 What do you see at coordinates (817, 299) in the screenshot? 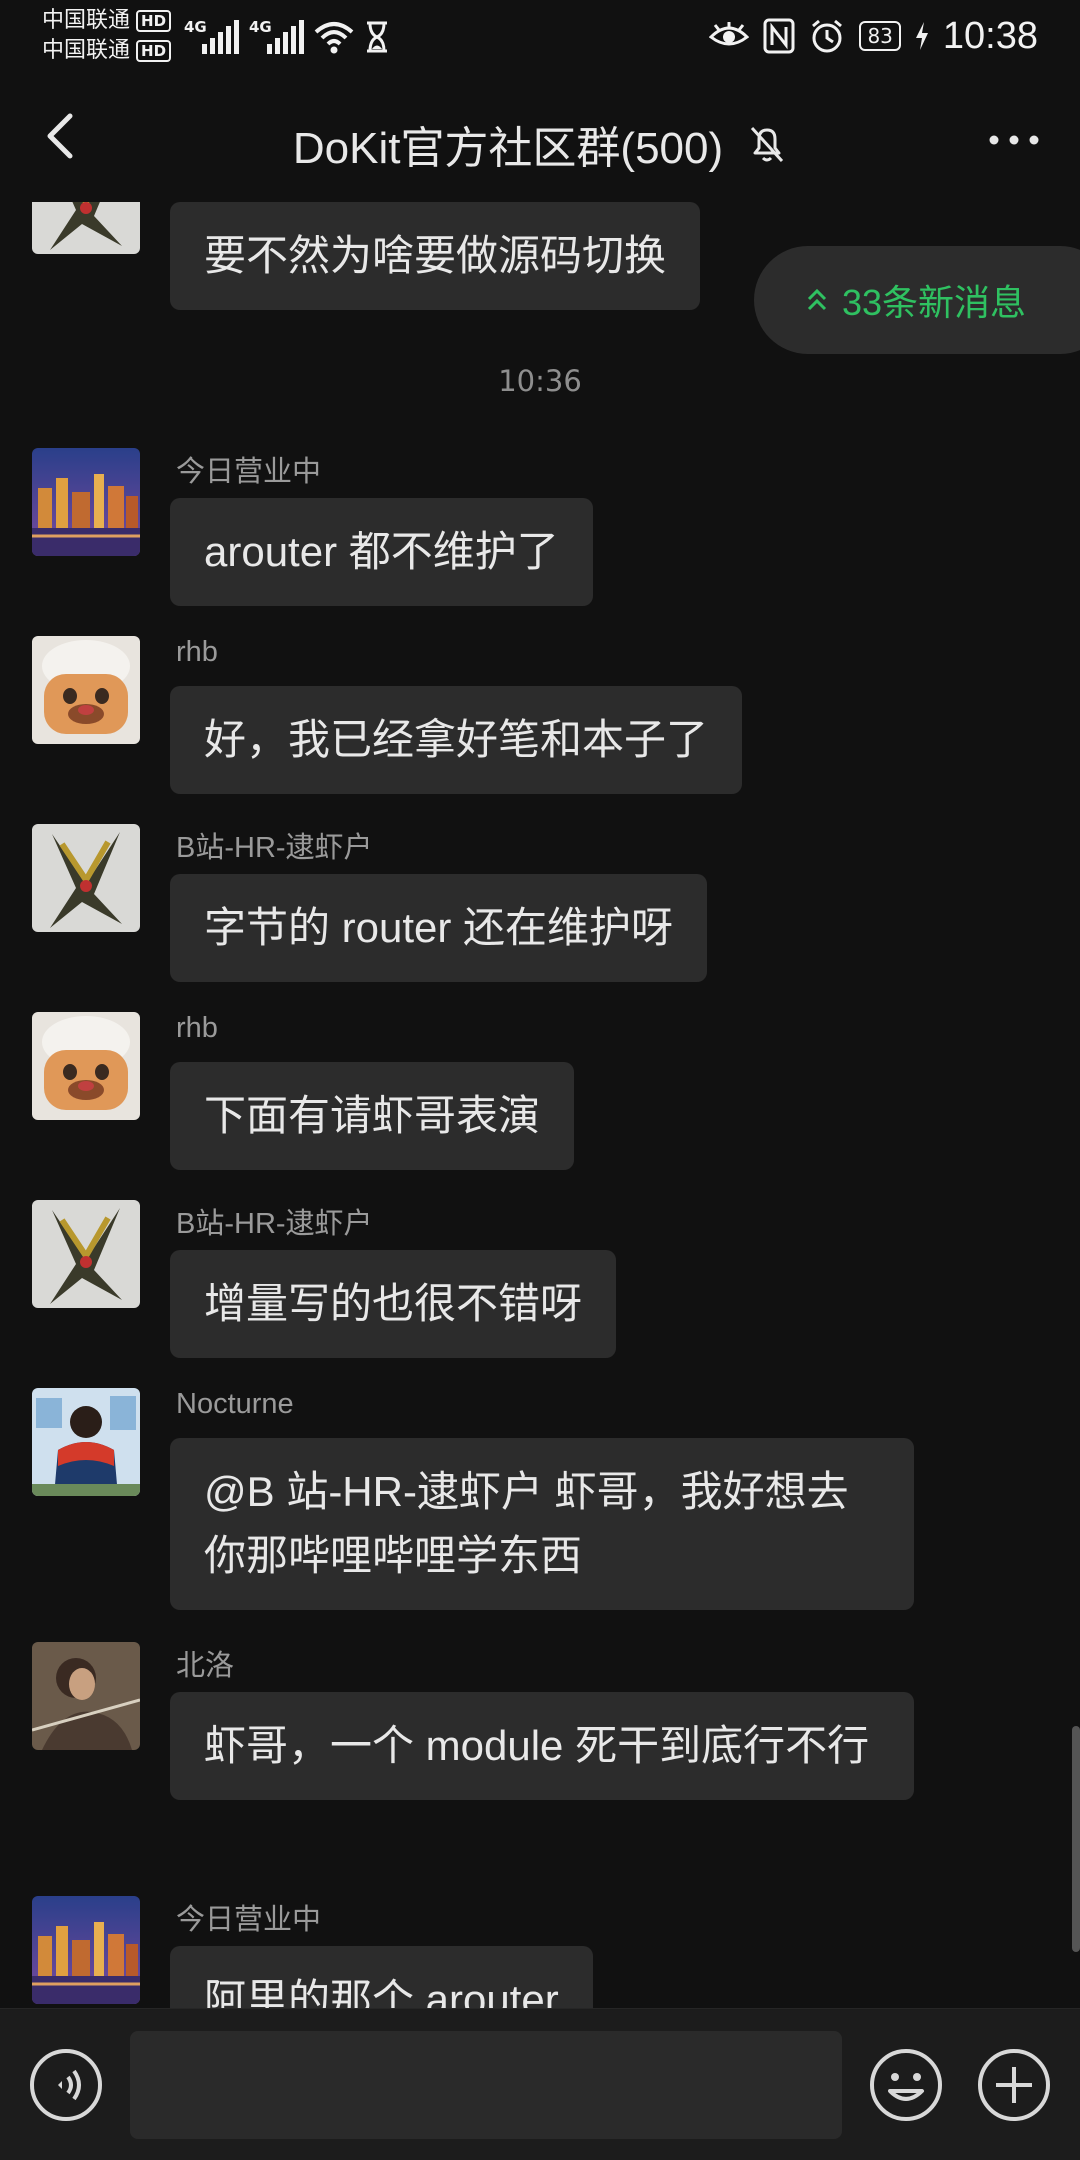
I see `double-chevron-up-icon` at bounding box center [817, 299].